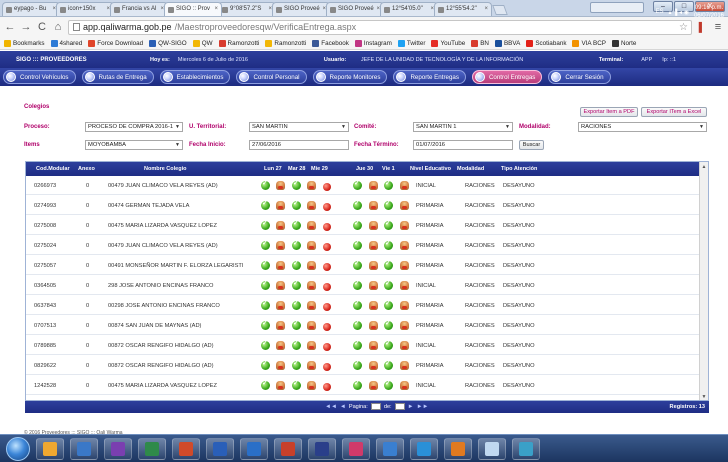  I want to click on close-tab-icon: ×, so click(486, 9).